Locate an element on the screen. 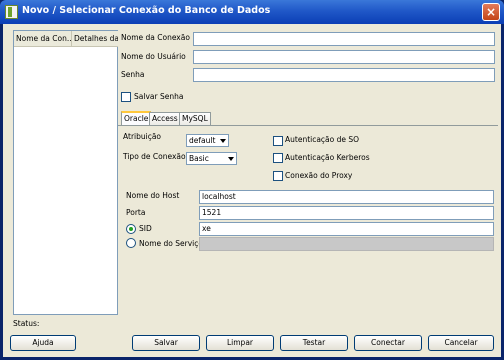 This screenshot has width=504, height=360. close-button: × is located at coordinates (491, 12).